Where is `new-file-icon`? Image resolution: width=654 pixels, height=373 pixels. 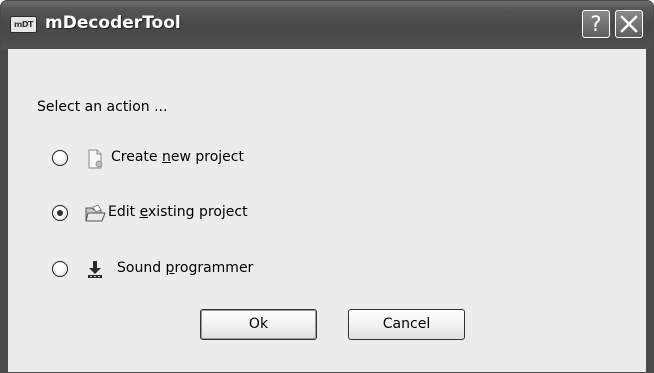 new-file-icon is located at coordinates (95, 159).